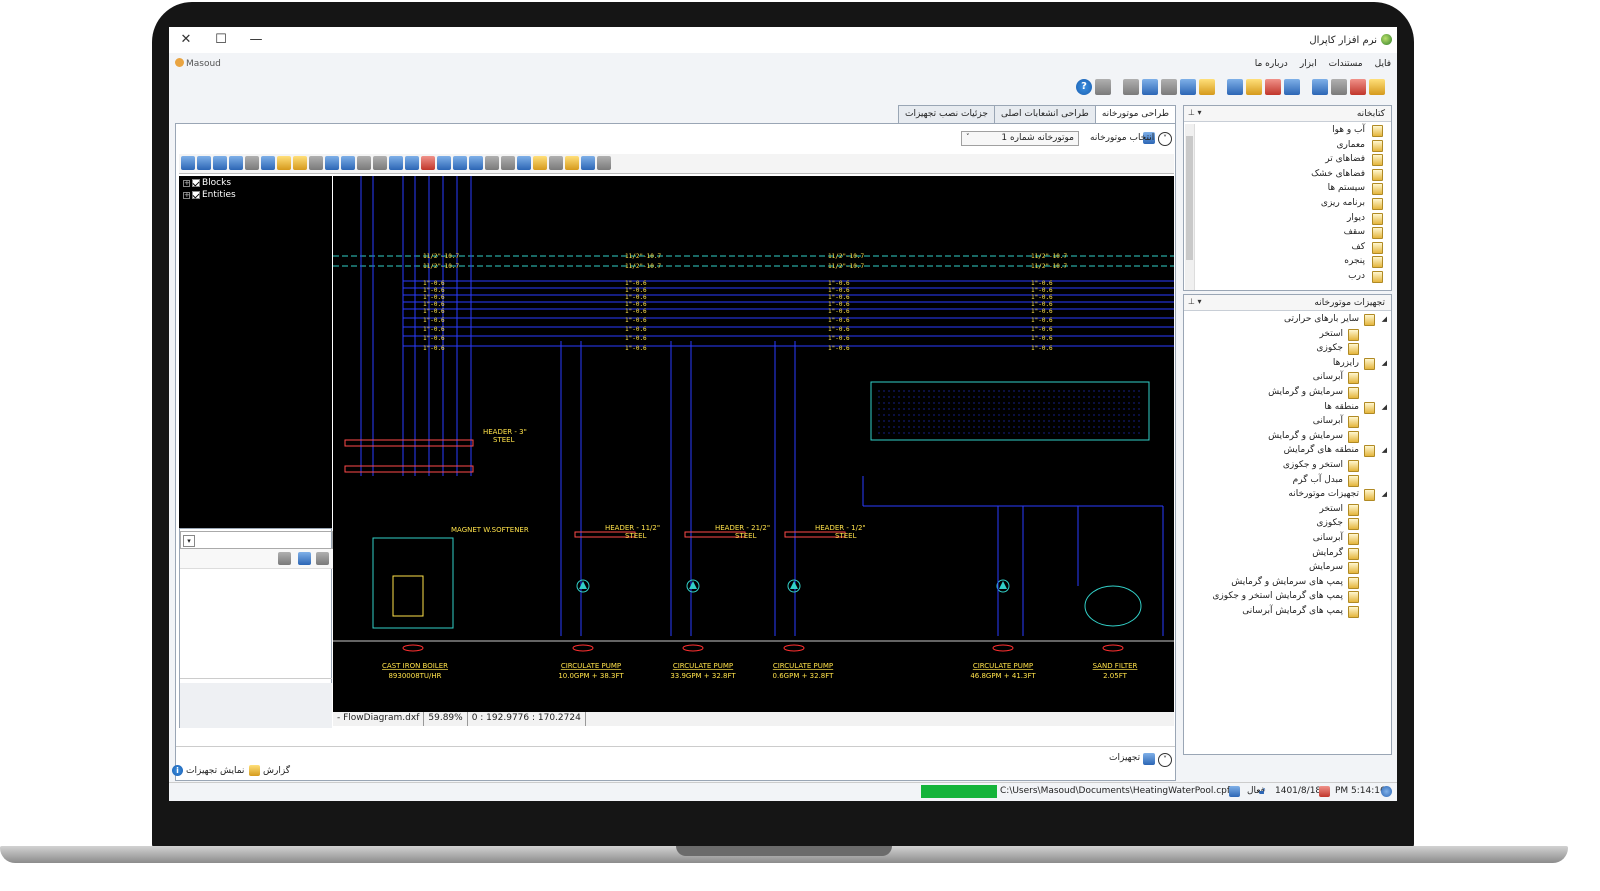 The image size is (1600, 891). Describe the element at coordinates (1287, 612) in the screenshot. I see `equipment-item: پمپ های گرمایش آبرسانی` at that location.